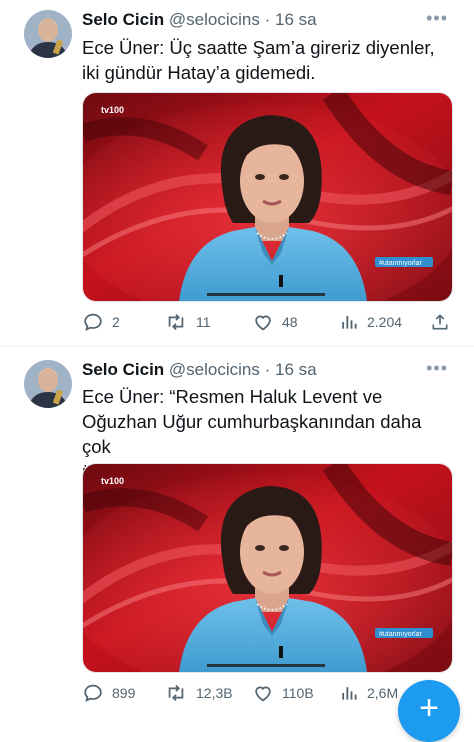 The height and width of the screenshot is (742, 474). I want to click on share-icon, so click(440, 322).